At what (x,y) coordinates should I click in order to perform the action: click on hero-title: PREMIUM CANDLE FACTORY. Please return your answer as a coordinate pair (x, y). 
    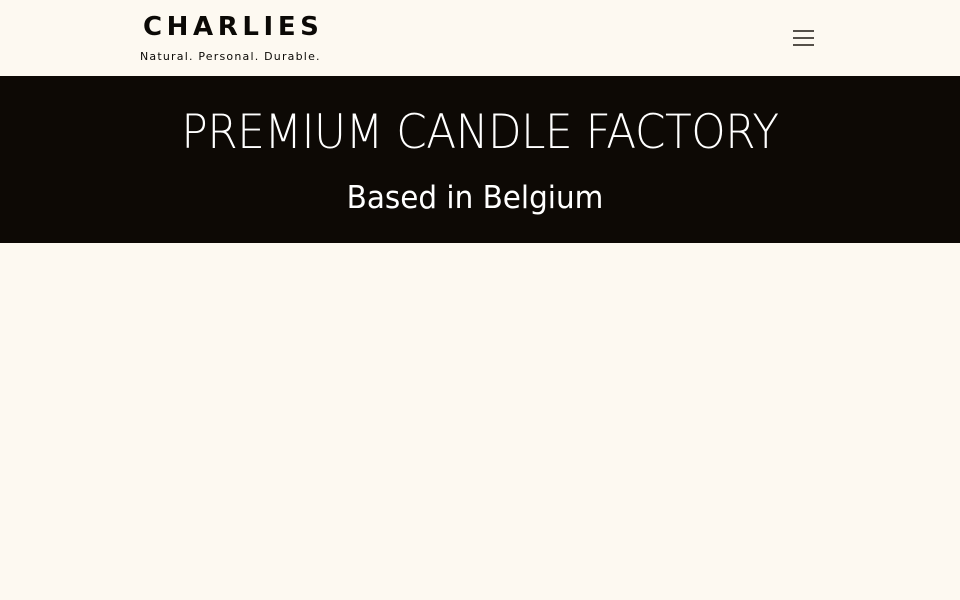
    Looking at the image, I should click on (480, 132).